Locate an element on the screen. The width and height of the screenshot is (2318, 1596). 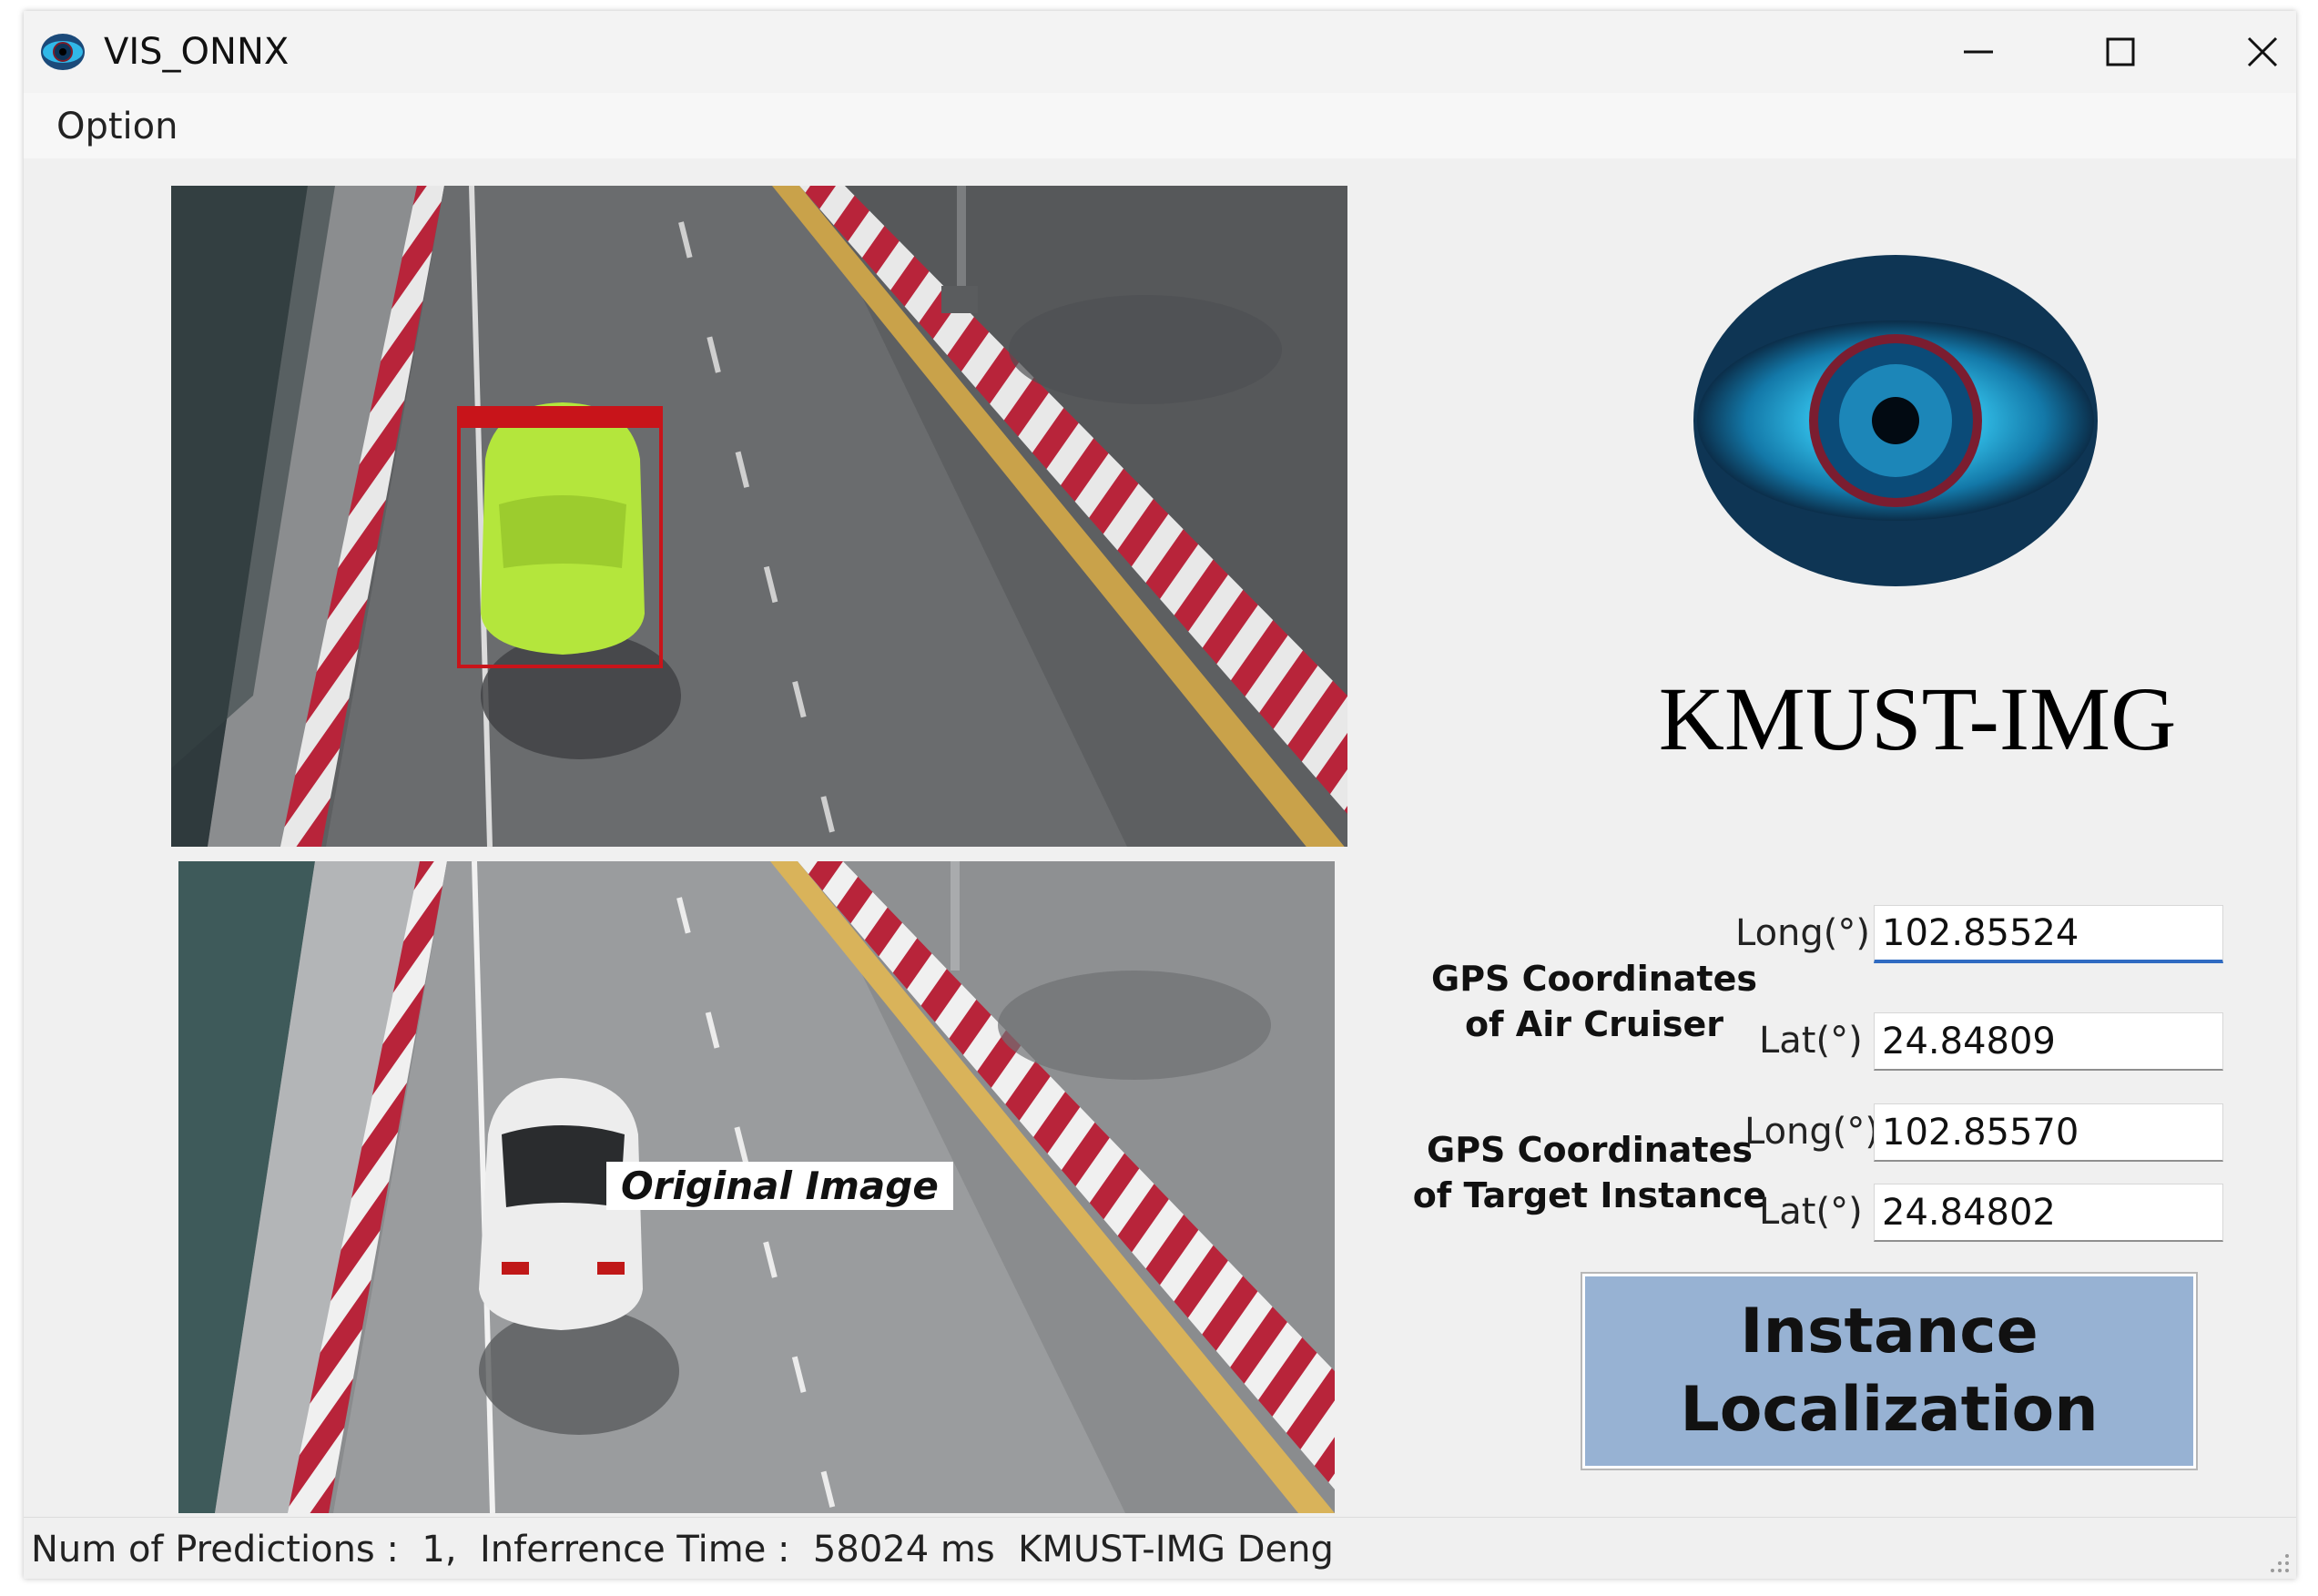
menu-option: Option is located at coordinates (117, 126).